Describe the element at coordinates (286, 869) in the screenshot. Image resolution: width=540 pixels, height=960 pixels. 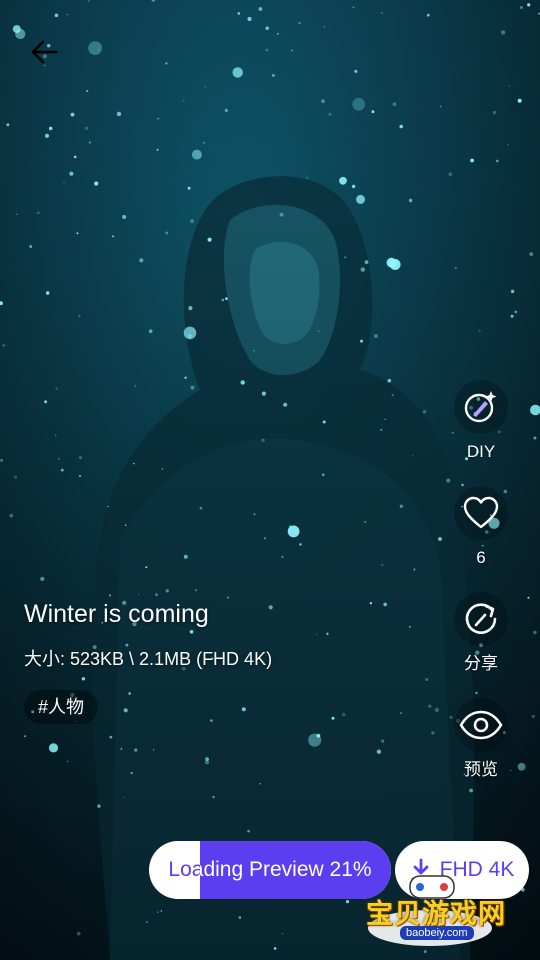
I see `loading-label: Loading Preview 21%` at that location.